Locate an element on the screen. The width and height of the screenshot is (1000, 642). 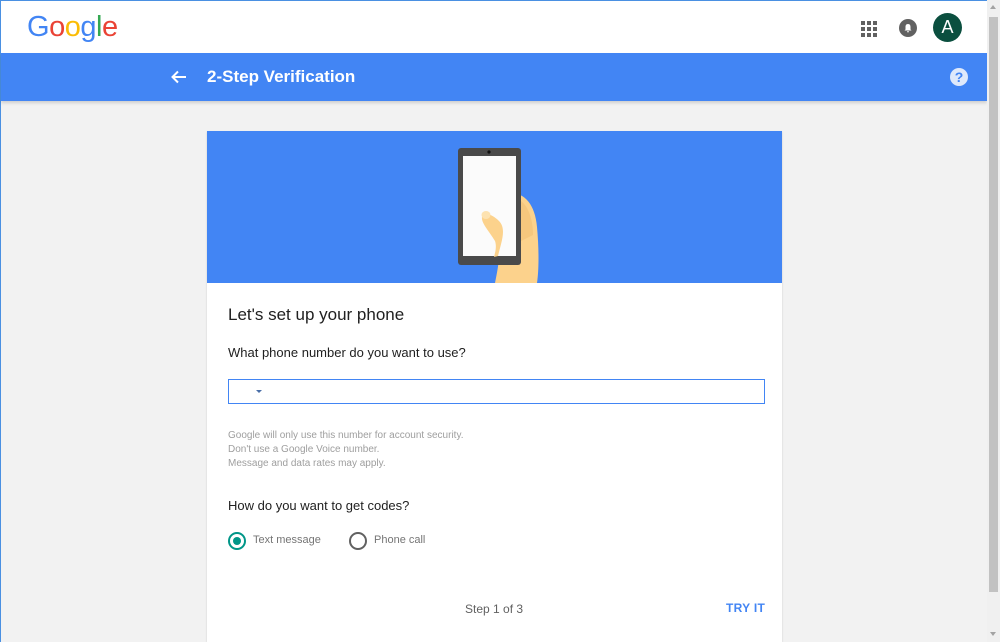
radio-phone-call: Phone call is located at coordinates (394, 541).